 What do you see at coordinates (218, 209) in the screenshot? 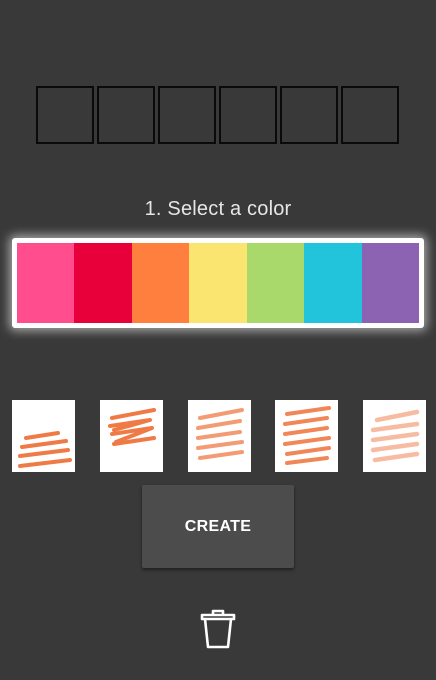
I see `step-title: 1. Select a color` at bounding box center [218, 209].